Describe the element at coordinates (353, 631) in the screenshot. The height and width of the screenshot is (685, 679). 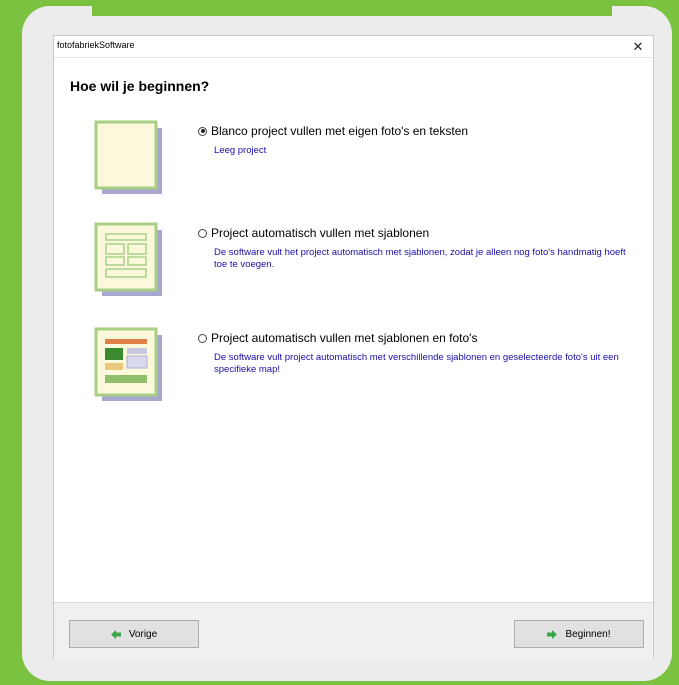
I see `button-bar: Vorige Beginnen!` at that location.